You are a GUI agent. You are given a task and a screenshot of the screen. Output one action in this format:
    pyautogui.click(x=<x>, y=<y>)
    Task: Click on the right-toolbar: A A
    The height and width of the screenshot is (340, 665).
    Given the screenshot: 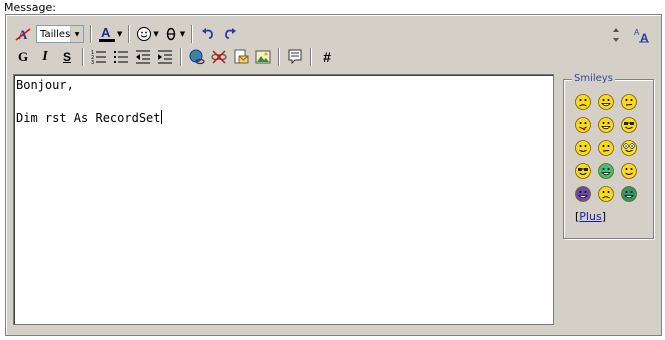 What is the action you would take?
    pyautogui.click(x=629, y=35)
    